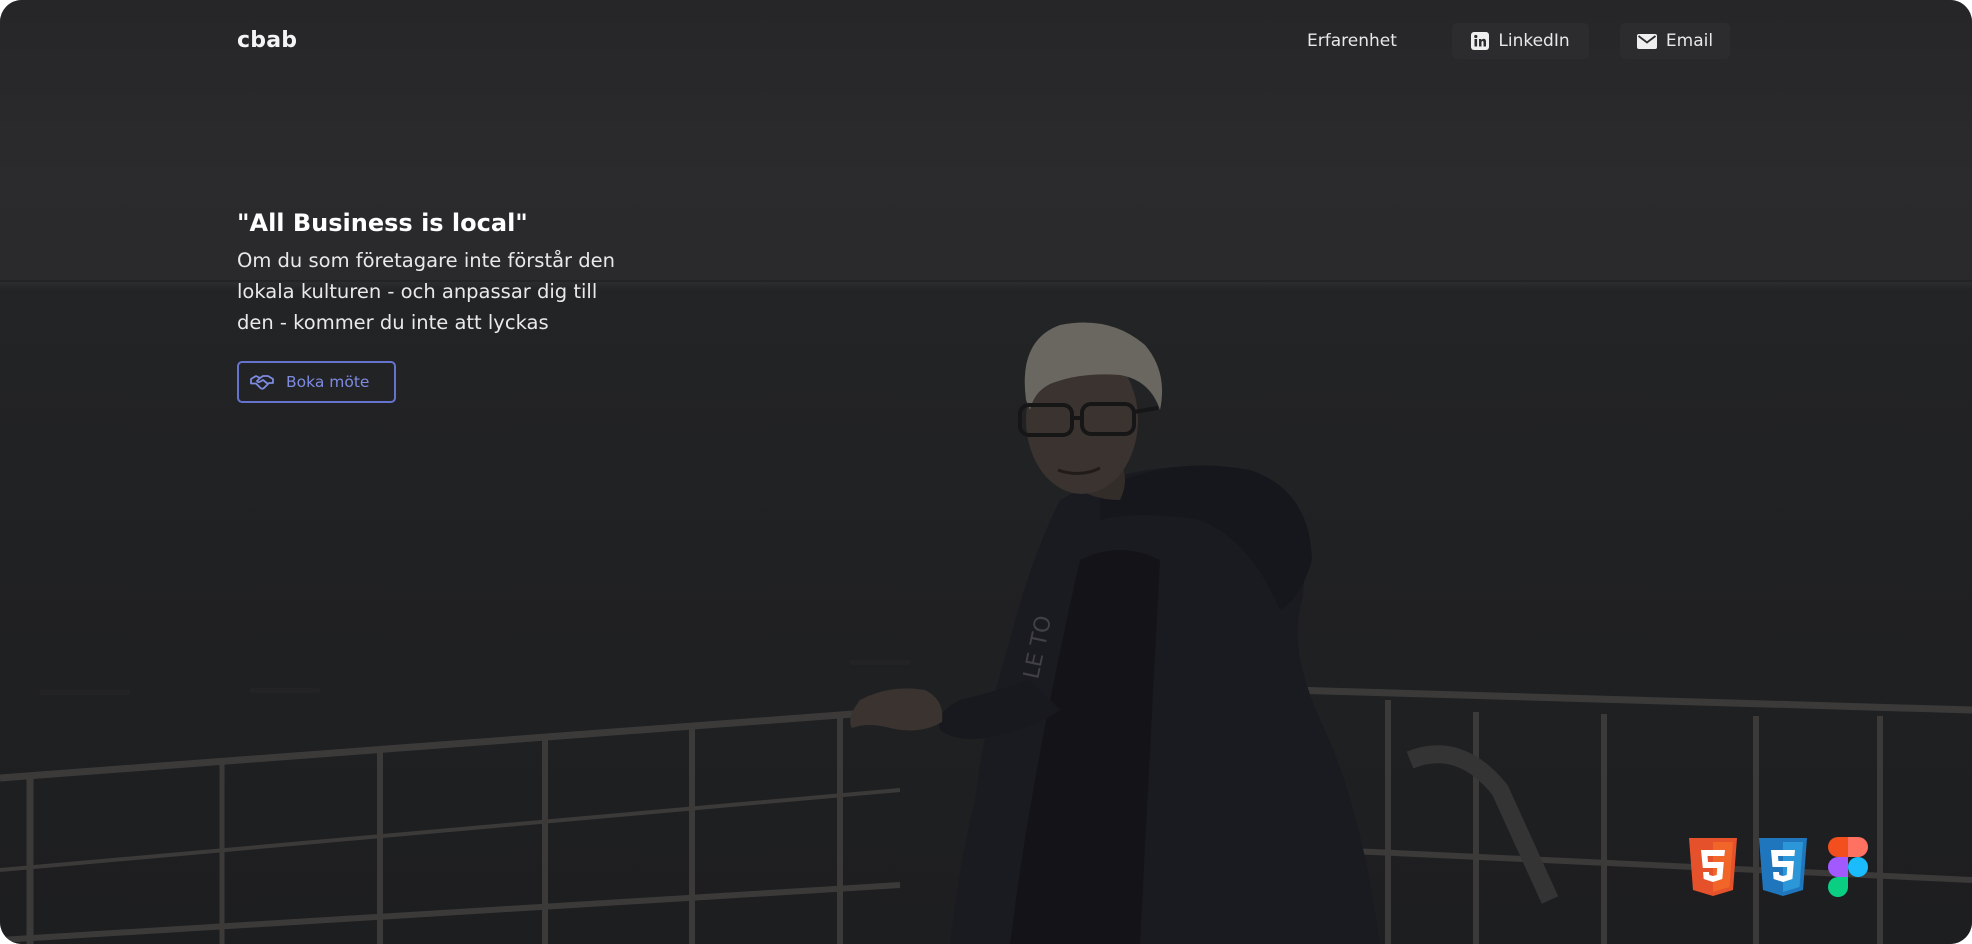 The image size is (1972, 944). What do you see at coordinates (1534, 41) in the screenshot?
I see `linkedin-button-label: LinkedIn` at bounding box center [1534, 41].